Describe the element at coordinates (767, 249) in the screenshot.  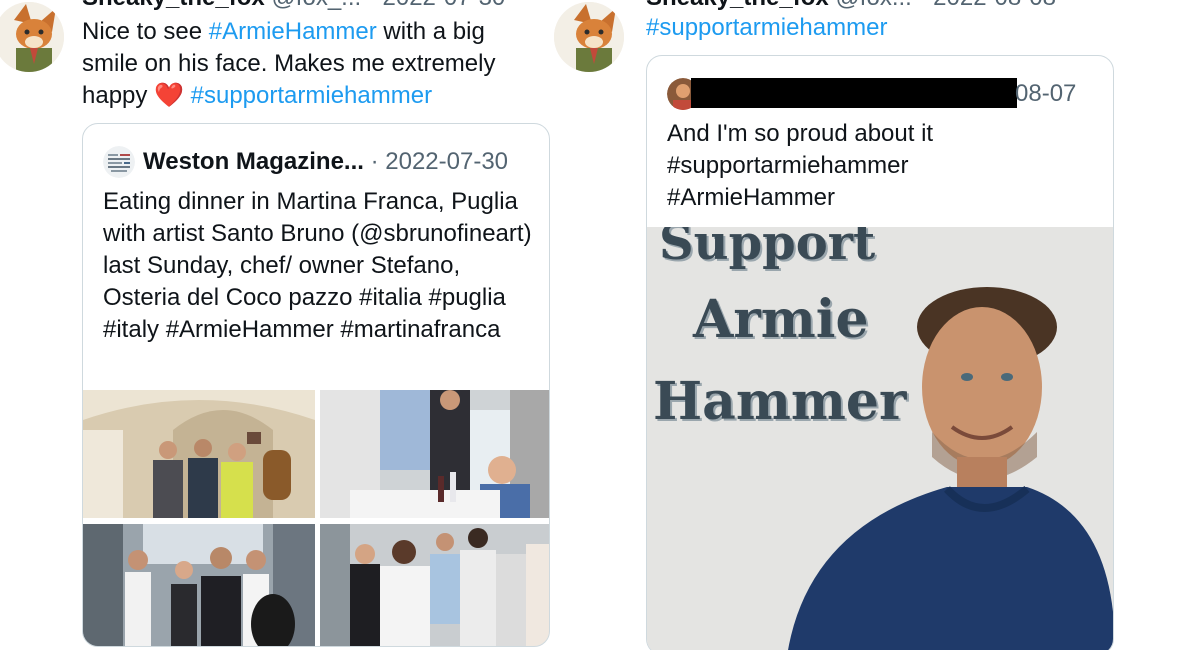
I see `poster-word: Support` at that location.